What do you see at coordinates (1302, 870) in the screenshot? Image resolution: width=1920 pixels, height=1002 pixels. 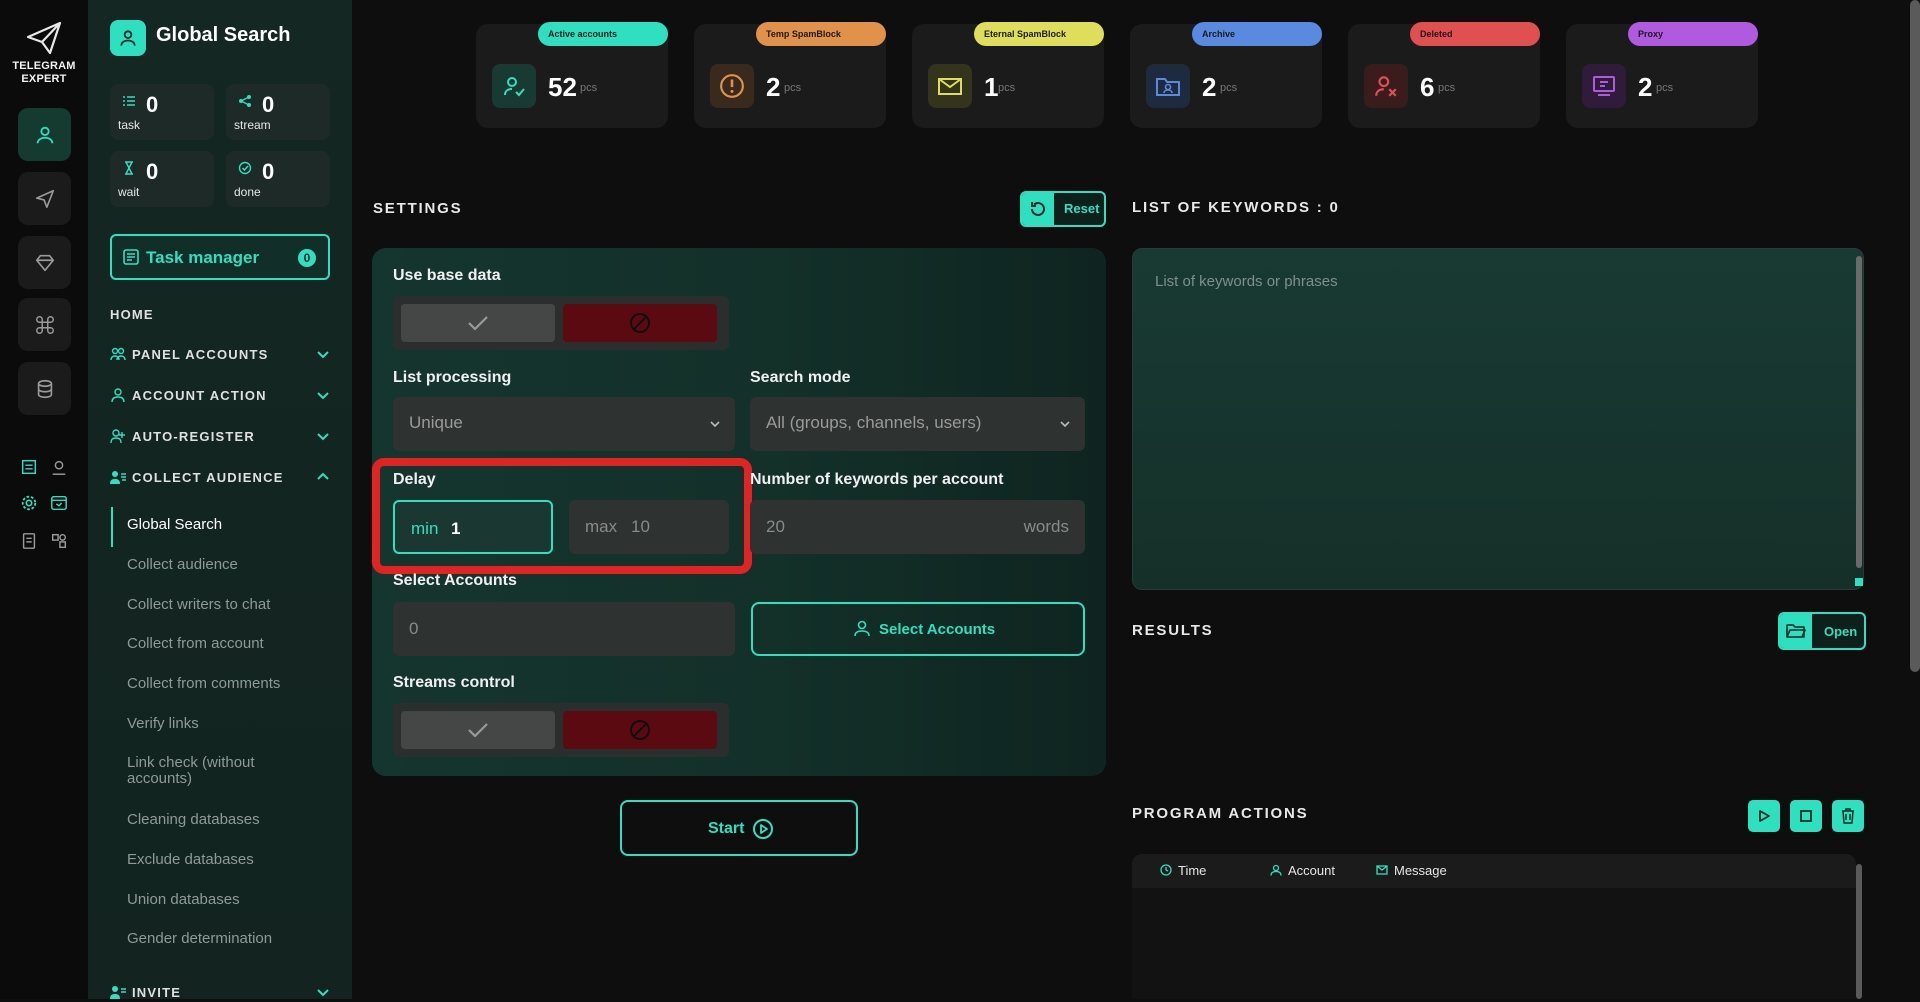 I see `column-account: Account` at bounding box center [1302, 870].